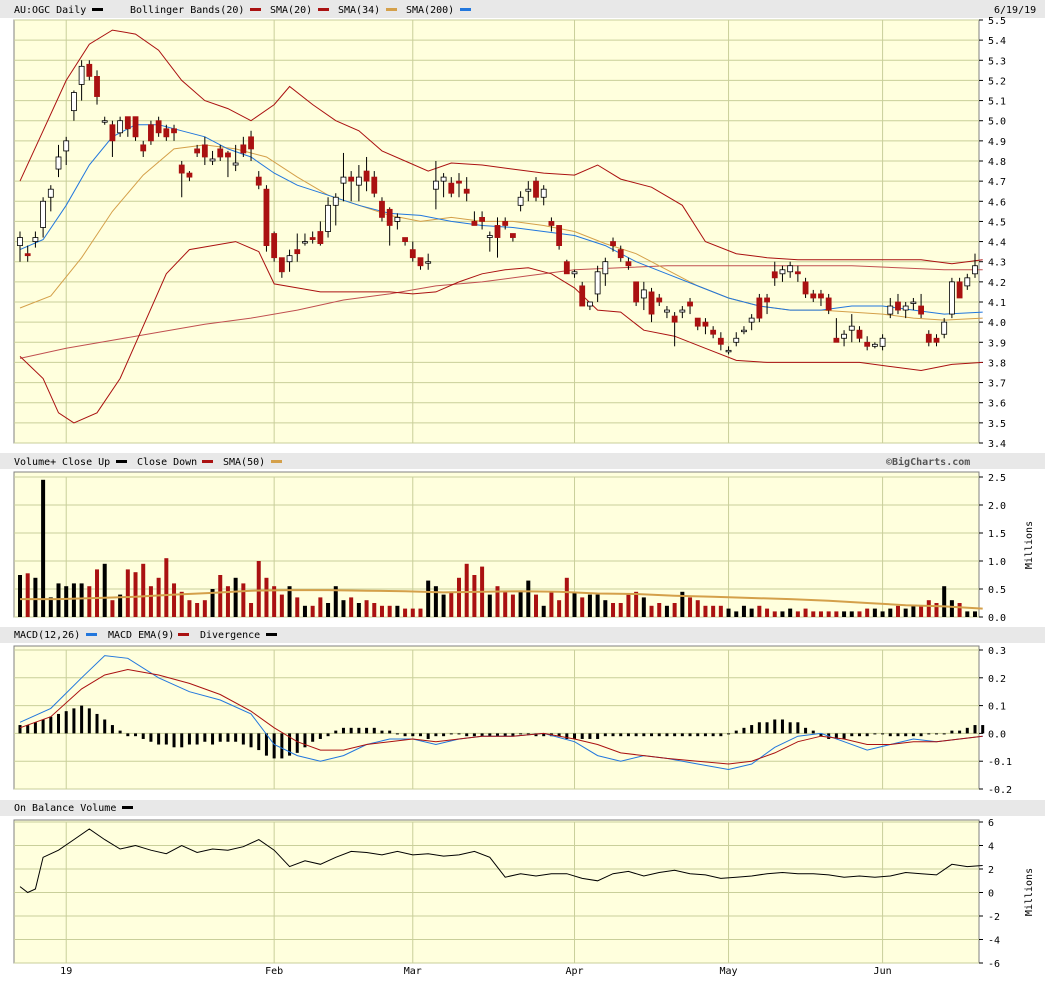  What do you see at coordinates (997, 444) in the screenshot?
I see `y-tick-label: 3.4` at bounding box center [997, 444].